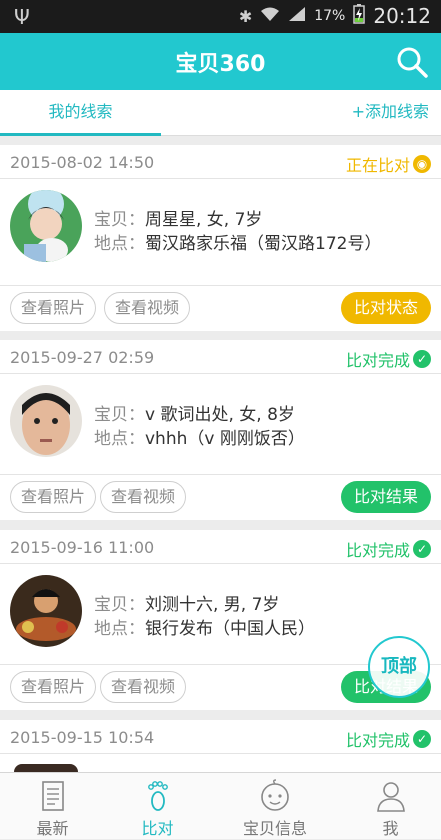 This screenshot has width=441, height=840. Describe the element at coordinates (158, 796) in the screenshot. I see `footprint-icon` at that location.